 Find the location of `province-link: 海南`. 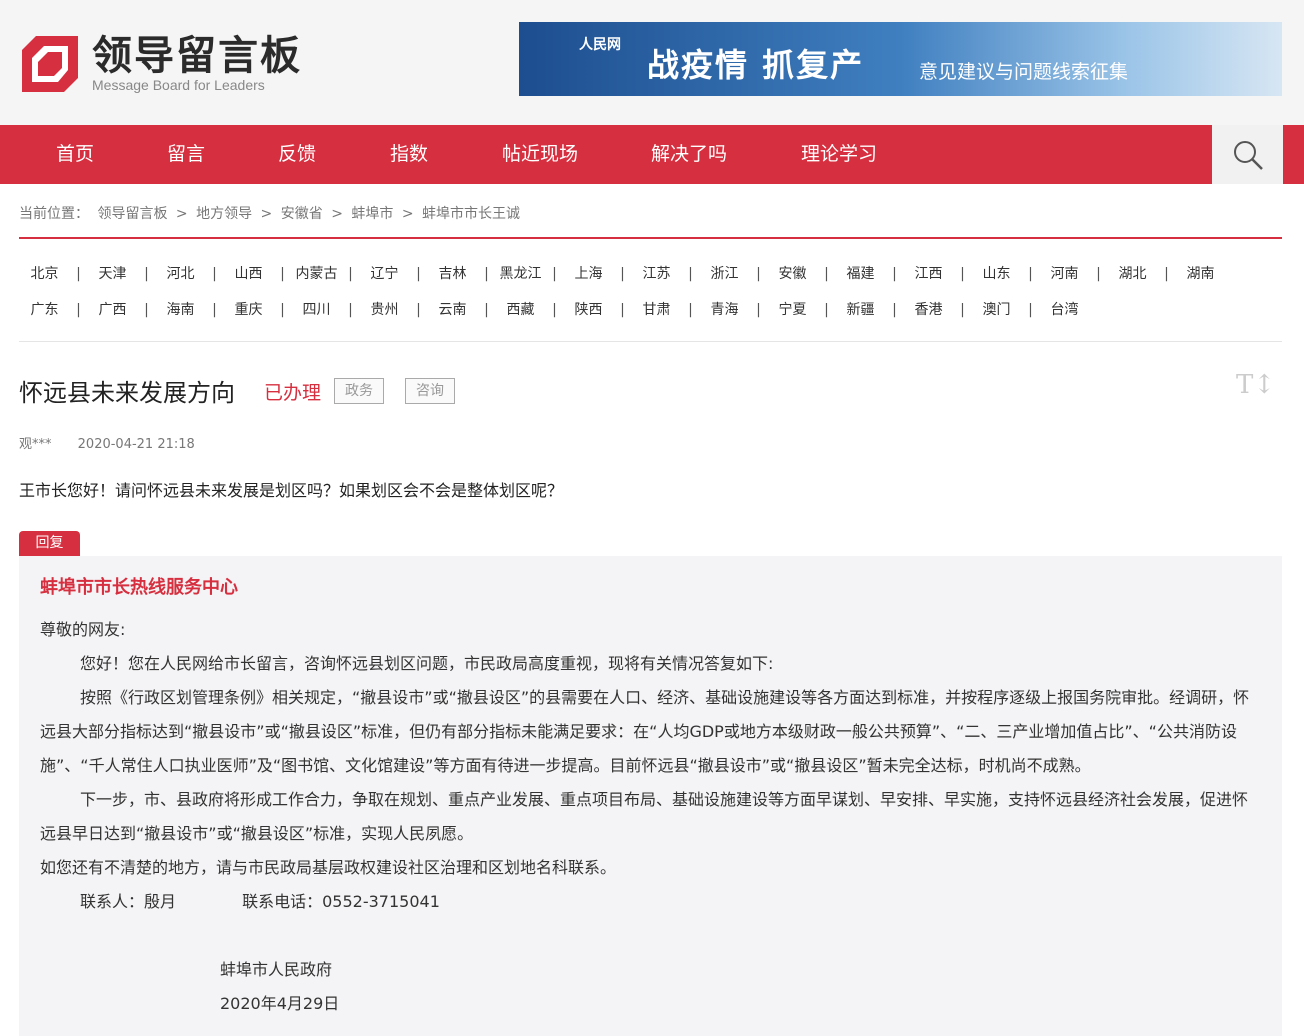

province-link: 海南 is located at coordinates (180, 309).